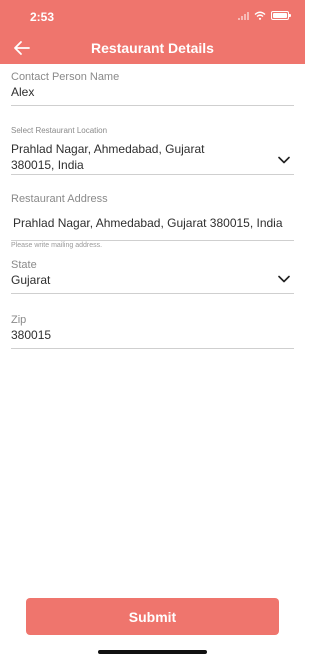 This screenshot has width=320, height=660. I want to click on zip-field: Zip 380015, so click(152, 331).